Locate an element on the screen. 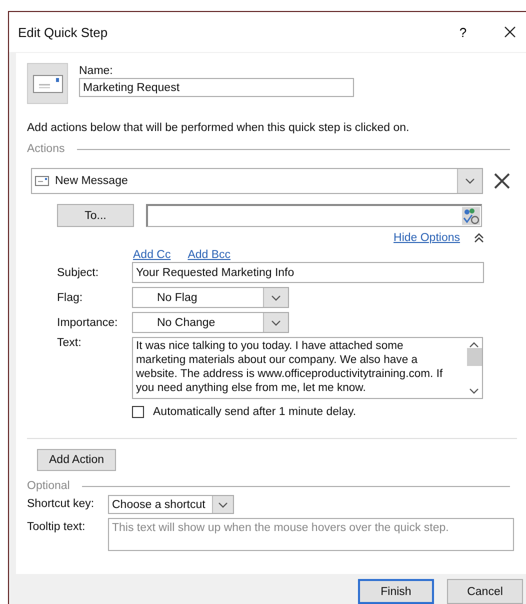 Image resolution: width=526 pixels, height=604 pixels. field-label: Importance: is located at coordinates (88, 322).